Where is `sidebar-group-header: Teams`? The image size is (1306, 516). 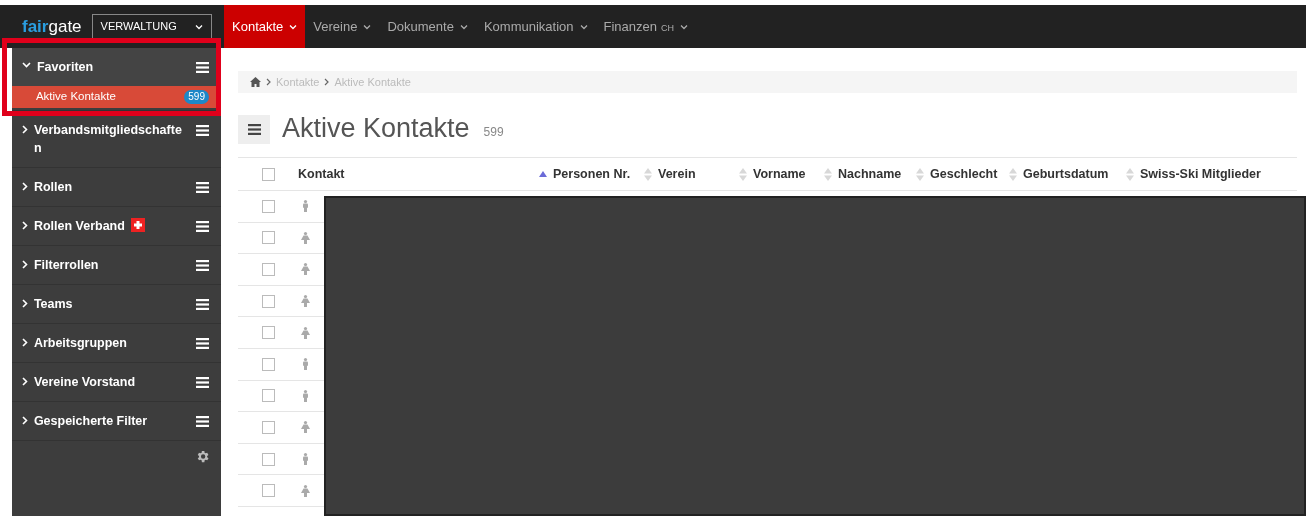
sidebar-group-header: Teams is located at coordinates (116, 304).